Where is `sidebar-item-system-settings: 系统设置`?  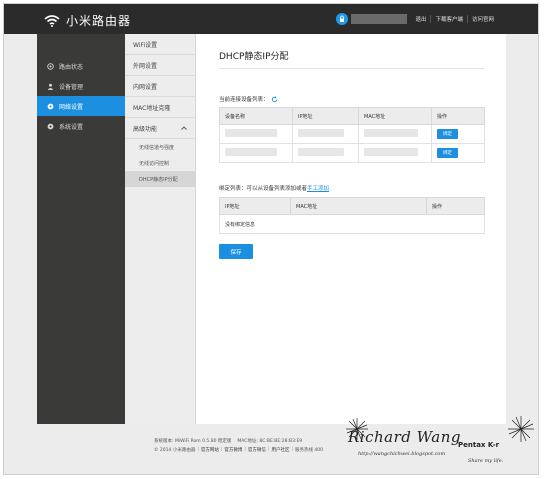
sidebar-item-system-settings: 系统设置 is located at coordinates (81, 126).